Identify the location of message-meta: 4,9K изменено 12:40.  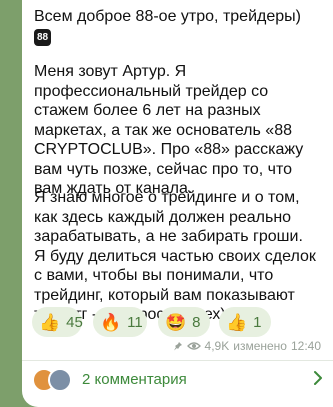
(247, 346).